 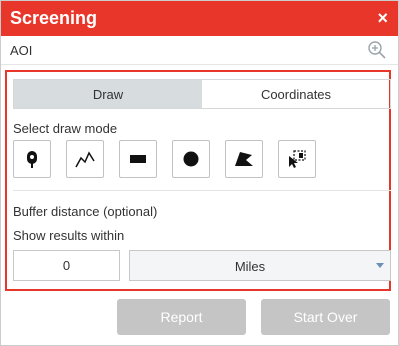 I want to click on select-feature-tool-icon, so click(x=297, y=159).